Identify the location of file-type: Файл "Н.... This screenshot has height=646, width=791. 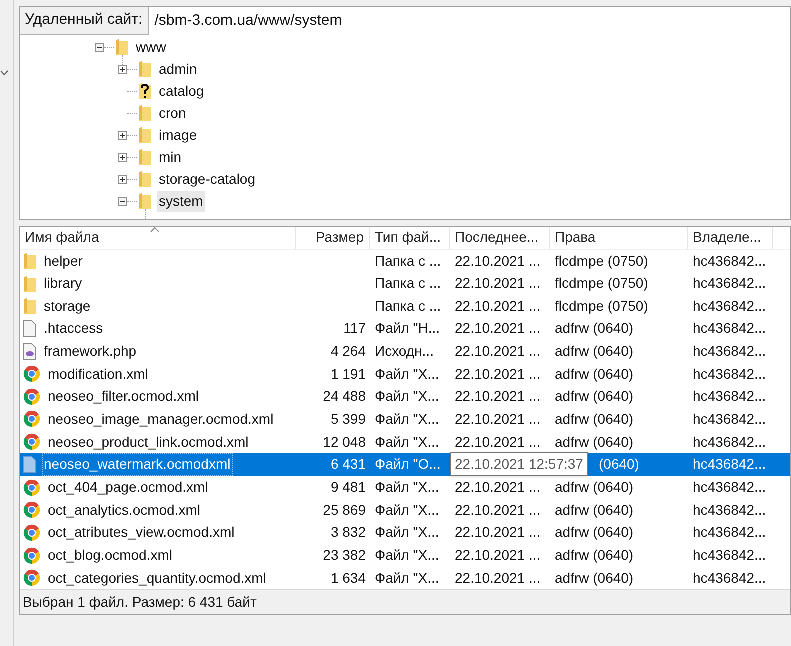
(407, 328).